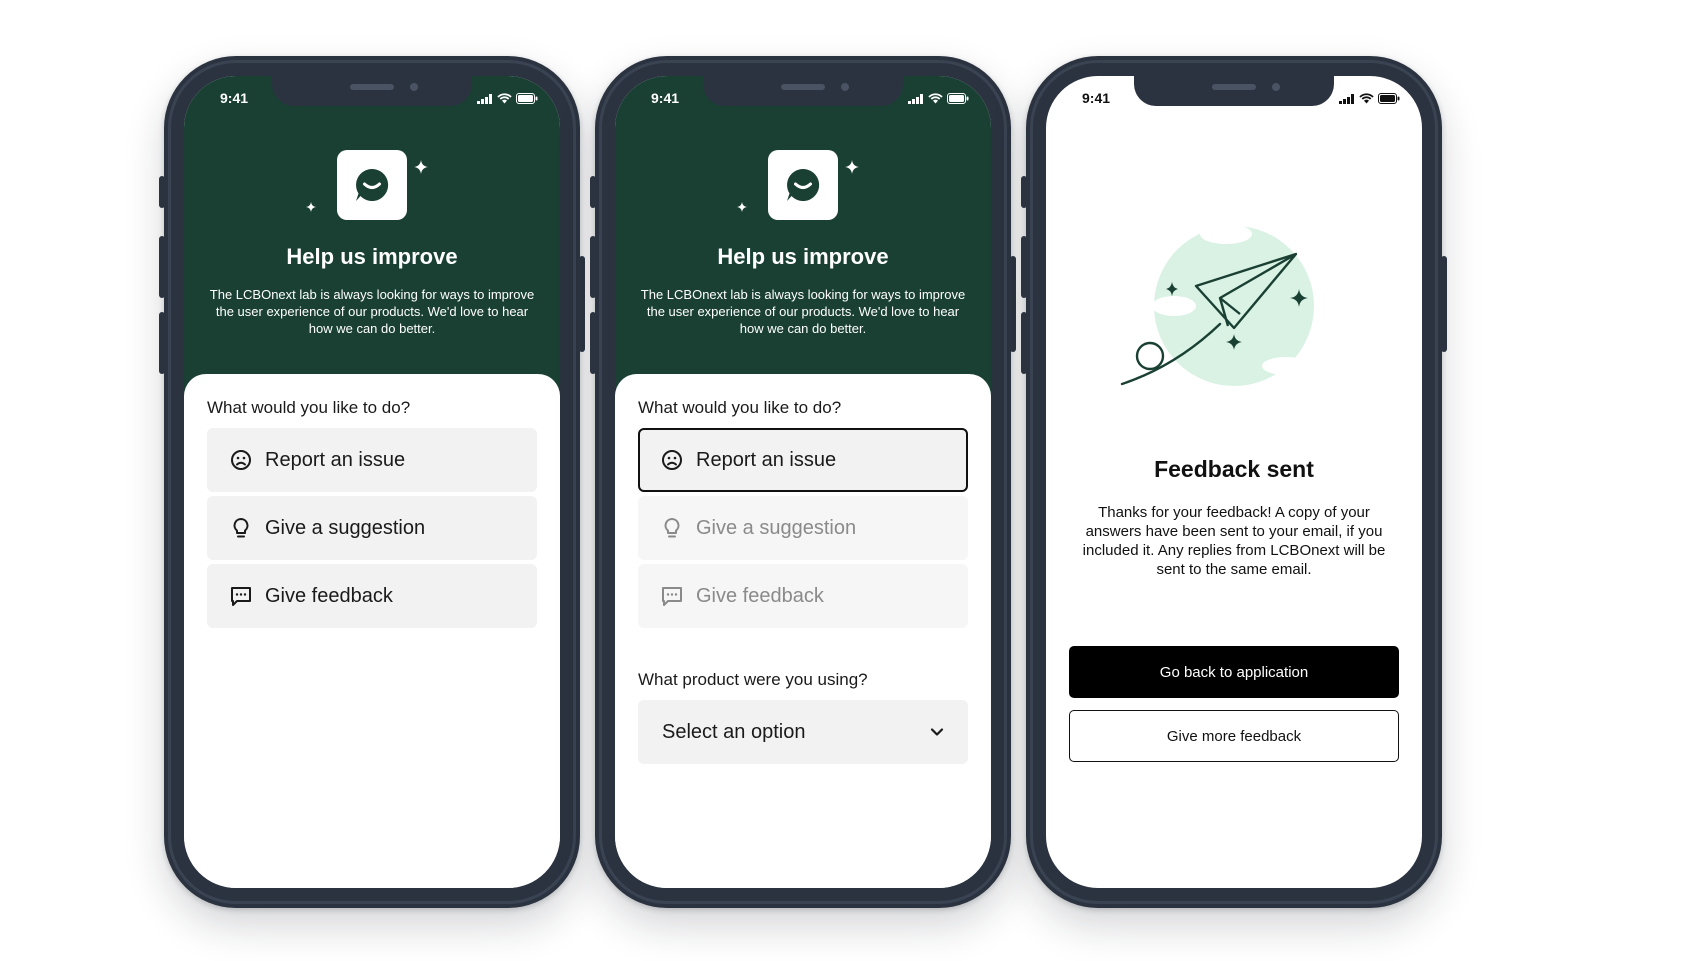 The width and height of the screenshot is (1693, 961). I want to click on give-more-feedback-button: Give more feedback, so click(1234, 736).